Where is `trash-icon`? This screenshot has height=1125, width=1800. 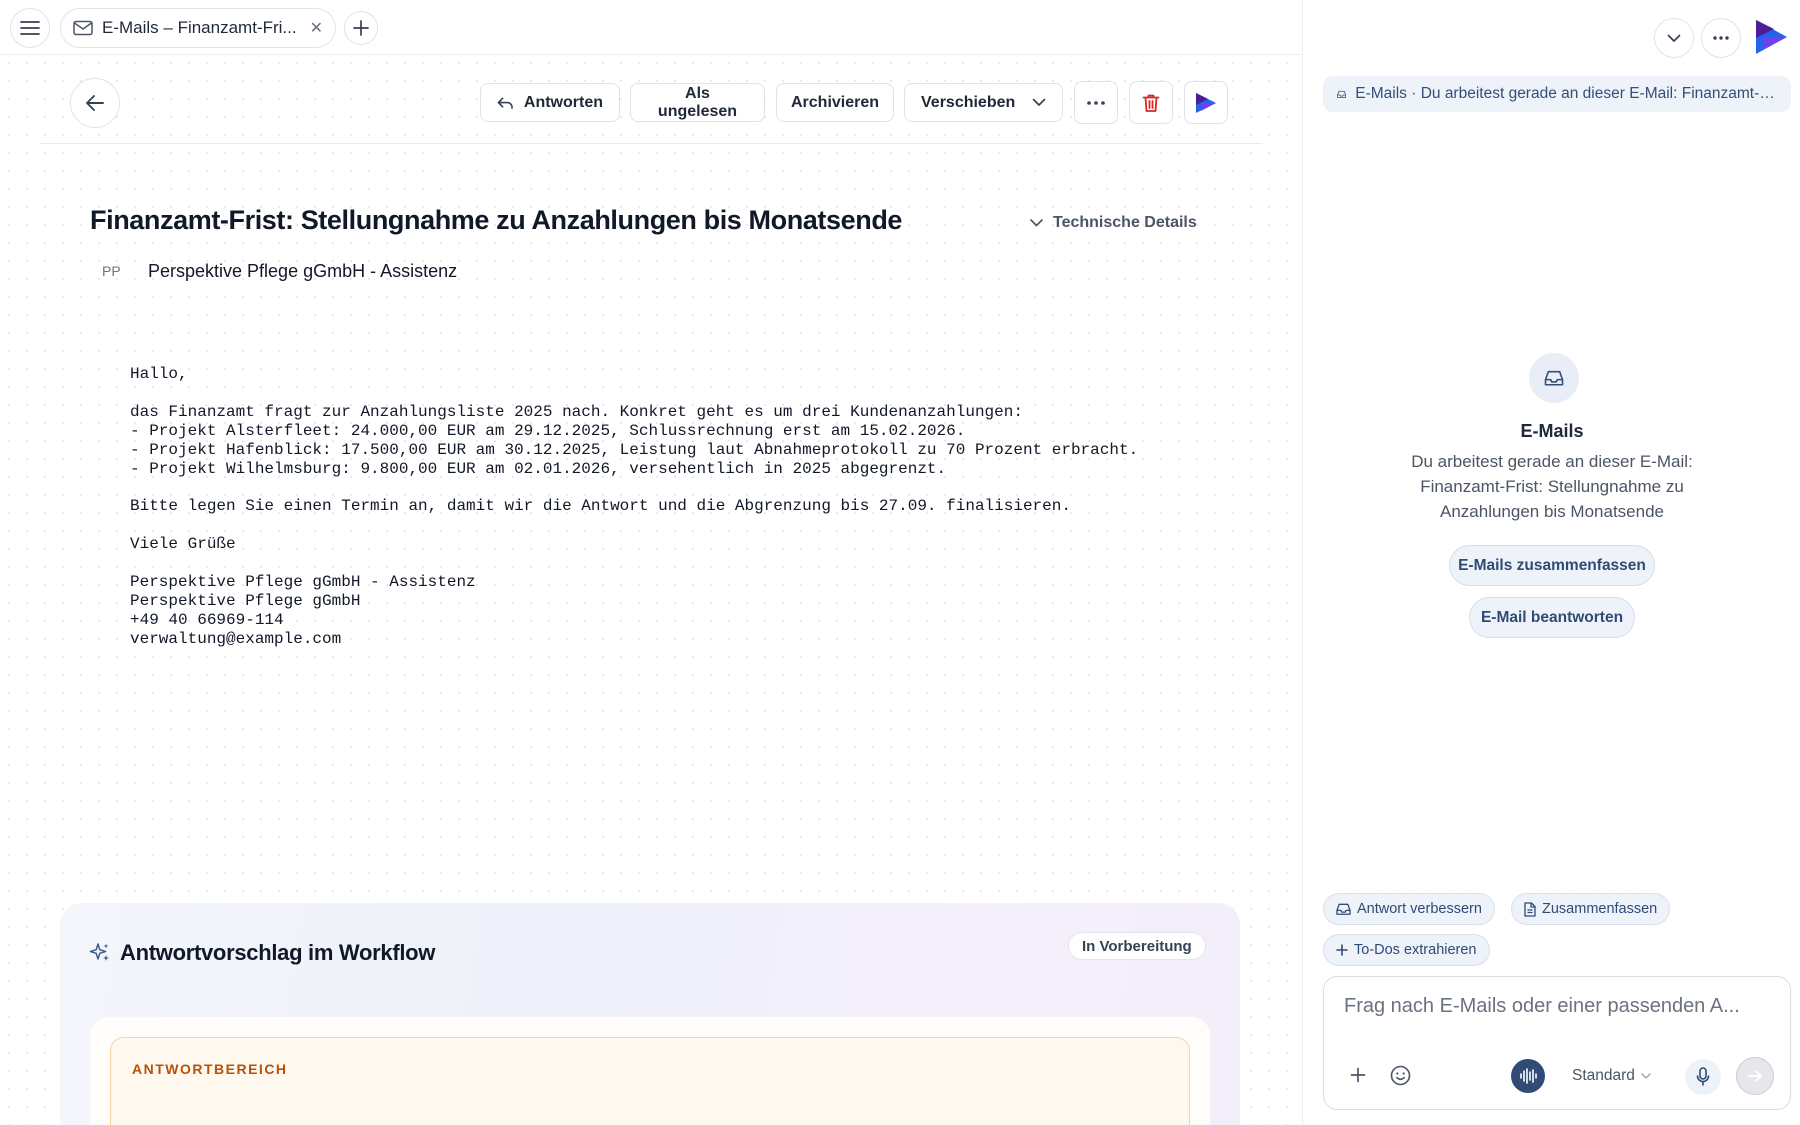 trash-icon is located at coordinates (1151, 103).